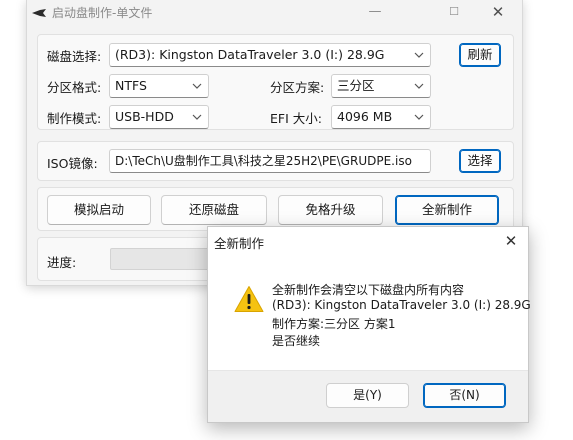 The height and width of the screenshot is (440, 573). What do you see at coordinates (381, 86) in the screenshot?
I see `scheme-select: 三分区` at bounding box center [381, 86].